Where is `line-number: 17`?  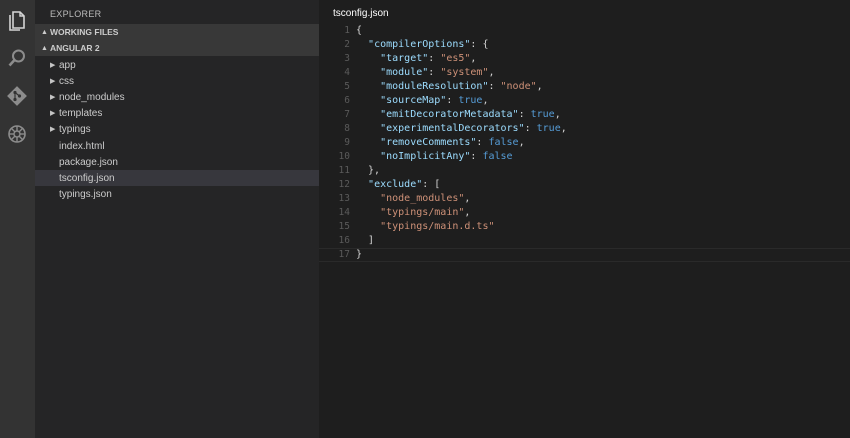
line-number: 17 is located at coordinates (344, 254).